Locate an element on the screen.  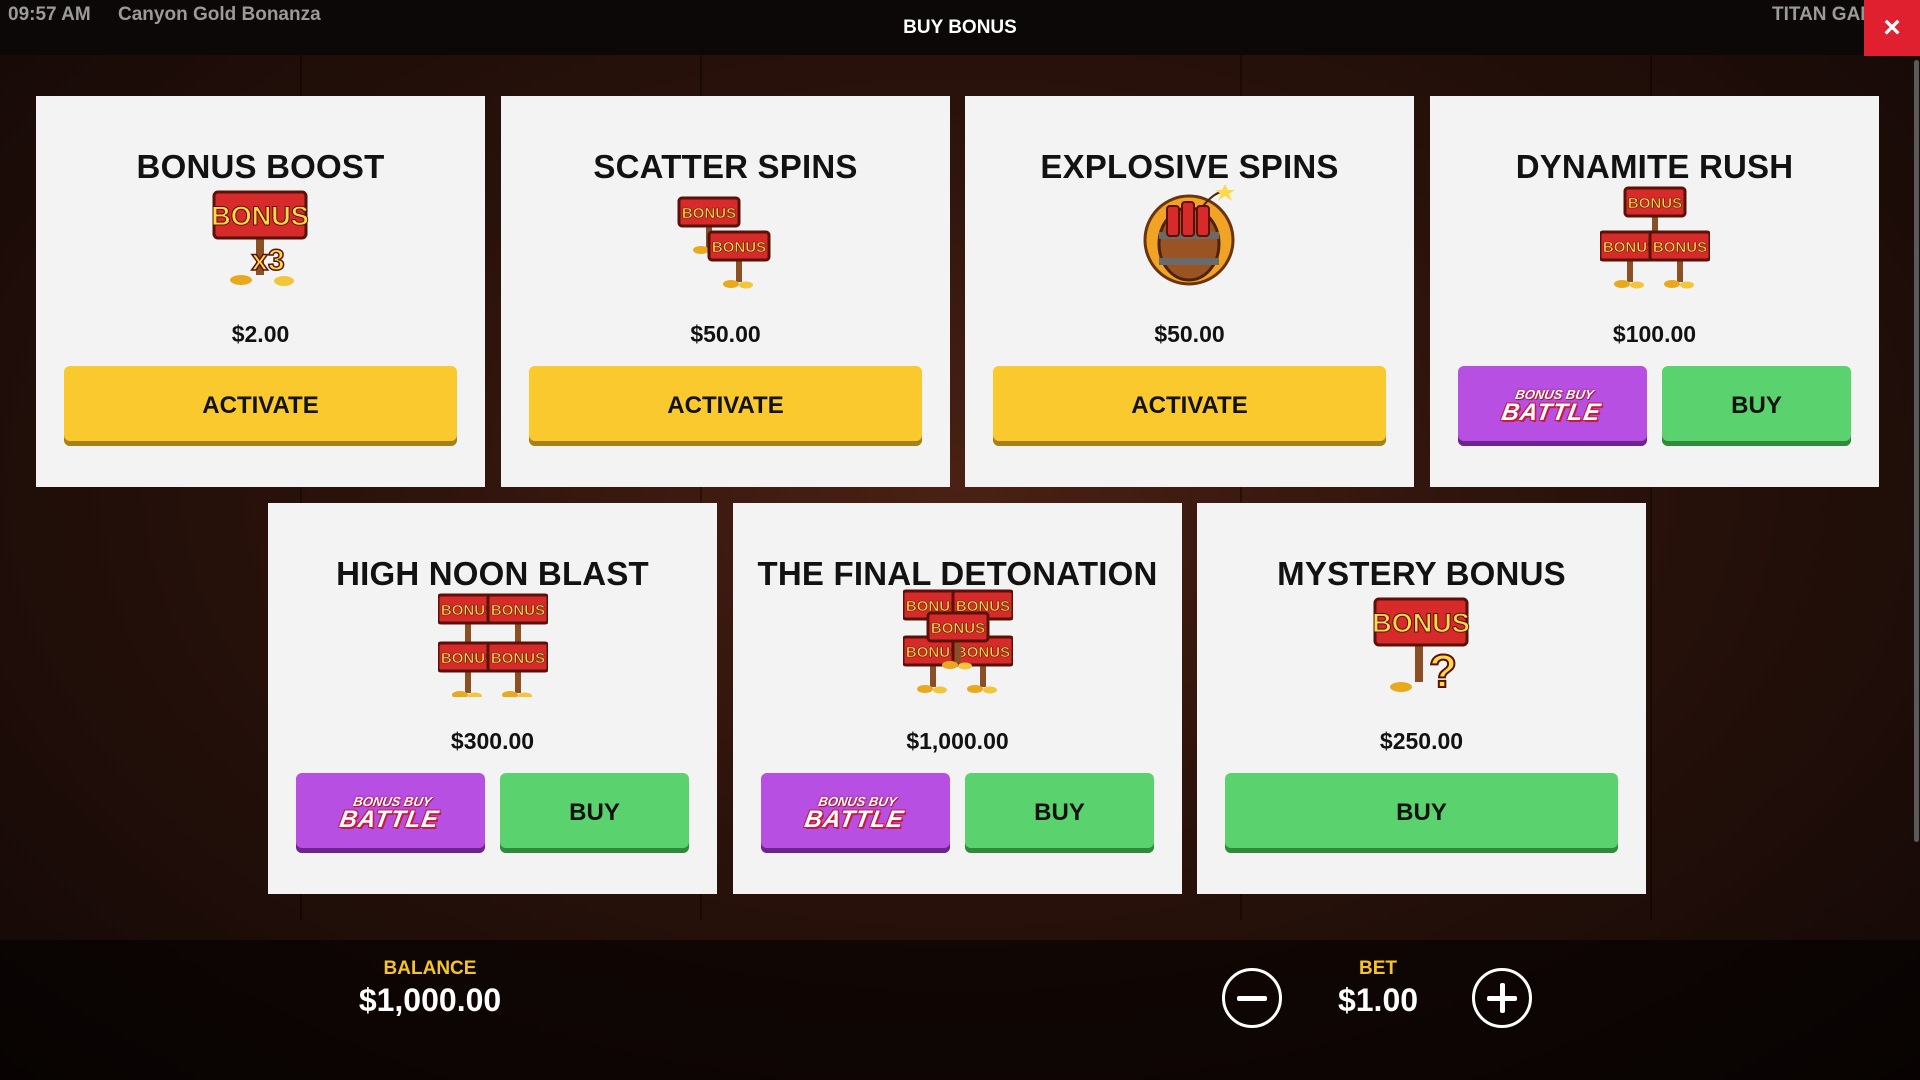
four-bonus-signs-icon is located at coordinates (492, 645).